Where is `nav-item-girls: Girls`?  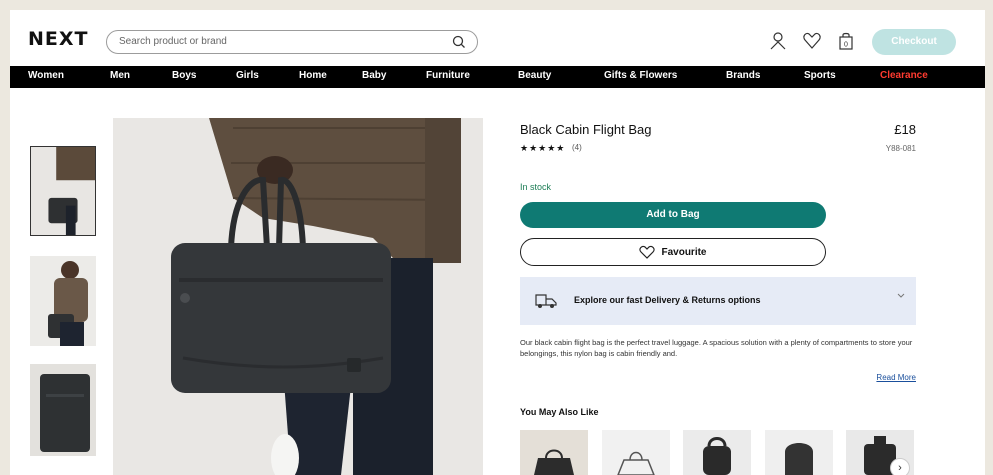 nav-item-girls: Girls is located at coordinates (247, 75).